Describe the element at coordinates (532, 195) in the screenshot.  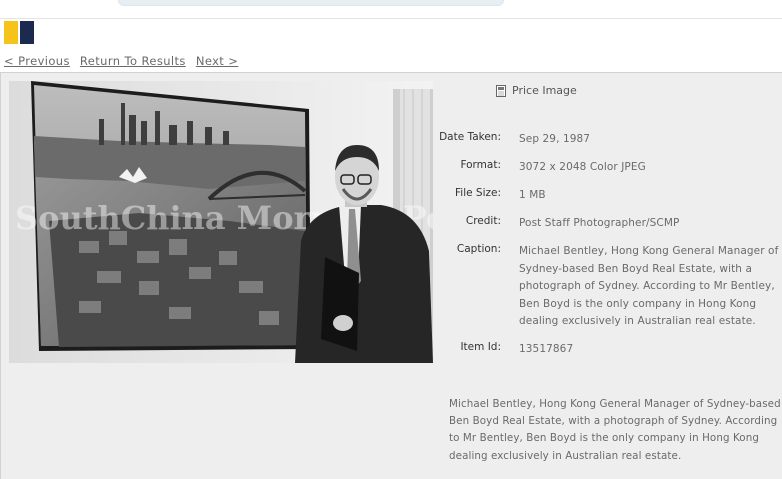
I see `file-size-value: 1 MB` at that location.